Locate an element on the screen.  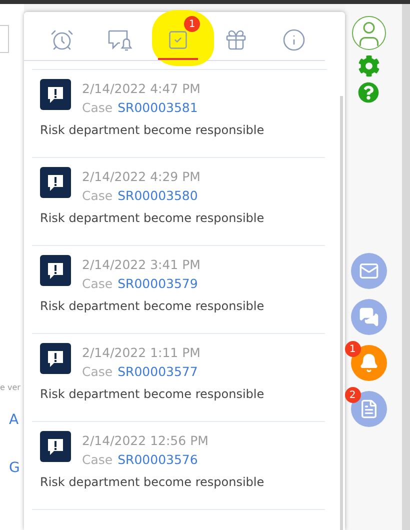
bell-icon is located at coordinates (368, 363).